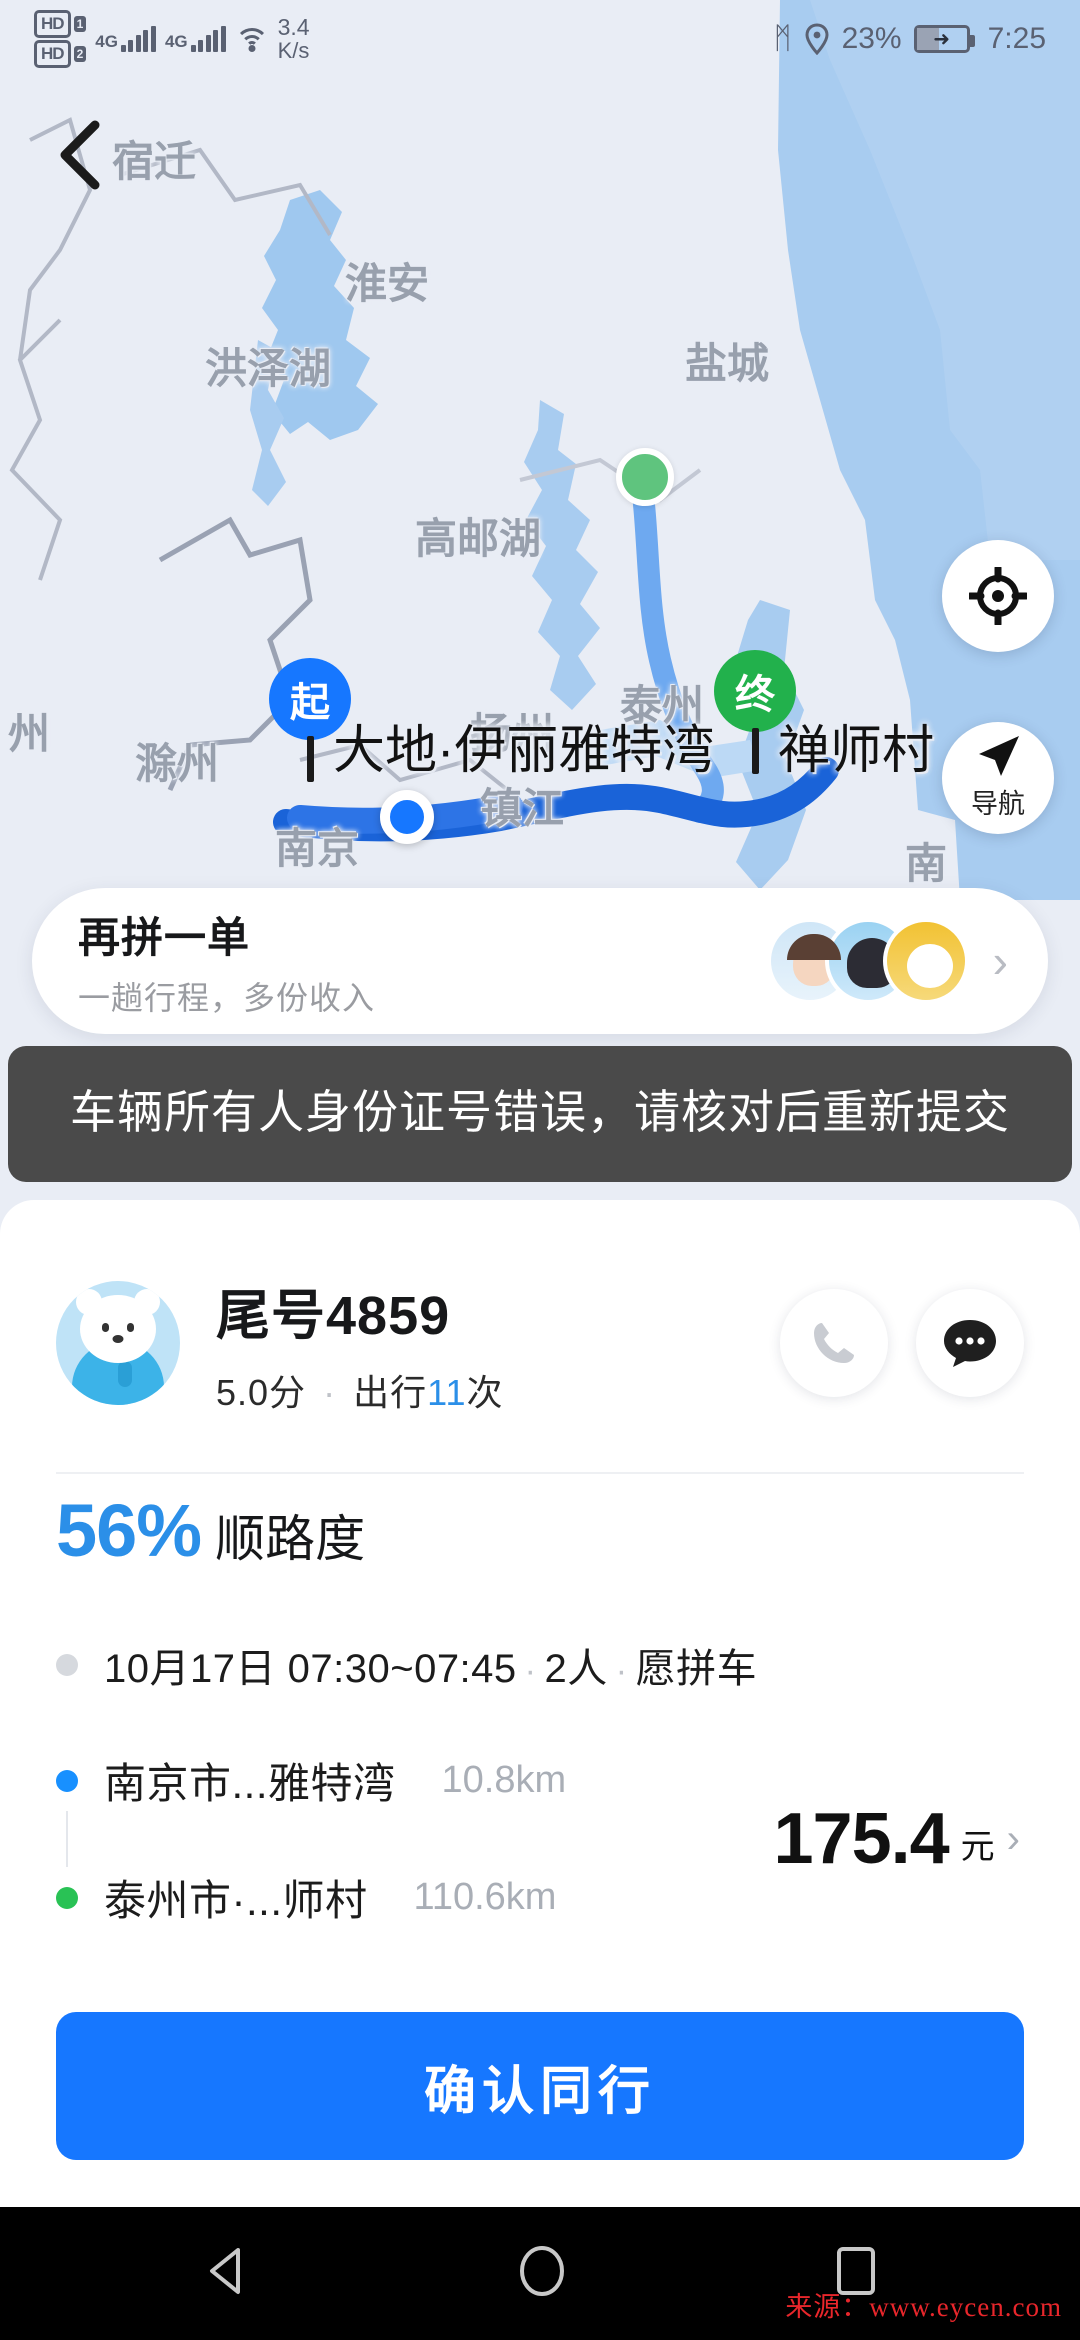 This screenshot has width=1080, height=2340. Describe the element at coordinates (387, 283) in the screenshot. I see `map-label-huaian: 淮安` at that location.